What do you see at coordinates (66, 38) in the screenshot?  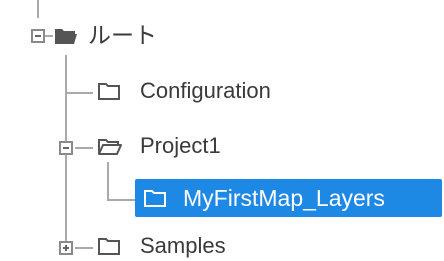 I see `folder-filled-icon` at bounding box center [66, 38].